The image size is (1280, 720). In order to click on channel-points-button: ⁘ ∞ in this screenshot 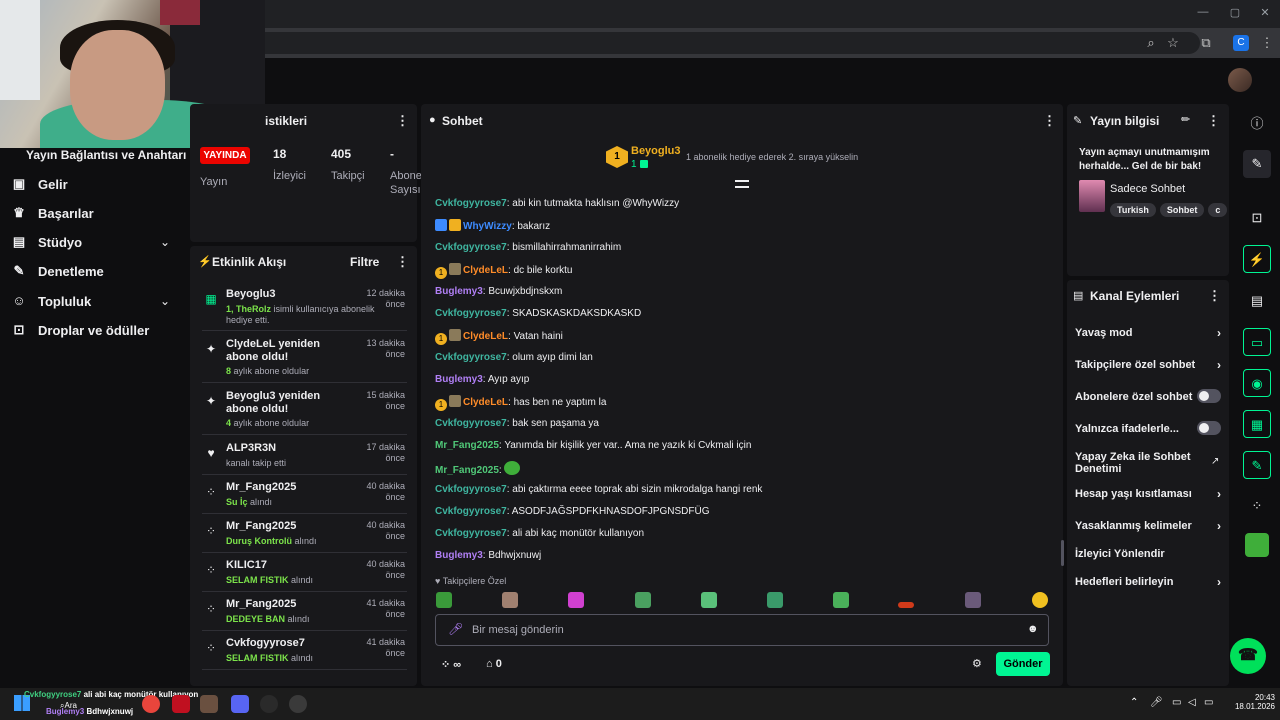, I will do `click(451, 664)`.